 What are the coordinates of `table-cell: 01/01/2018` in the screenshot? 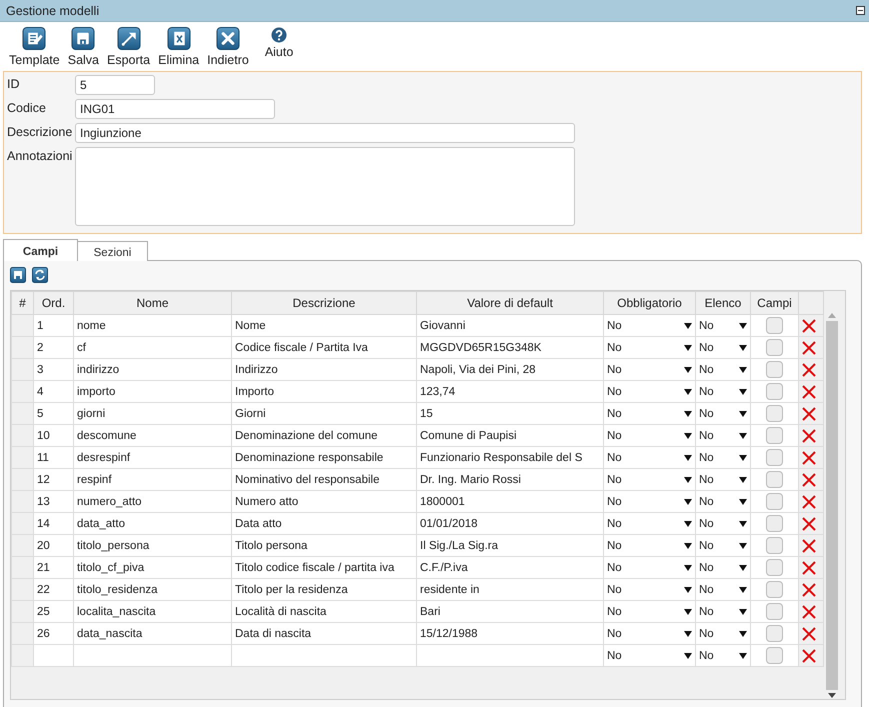 It's located at (449, 524).